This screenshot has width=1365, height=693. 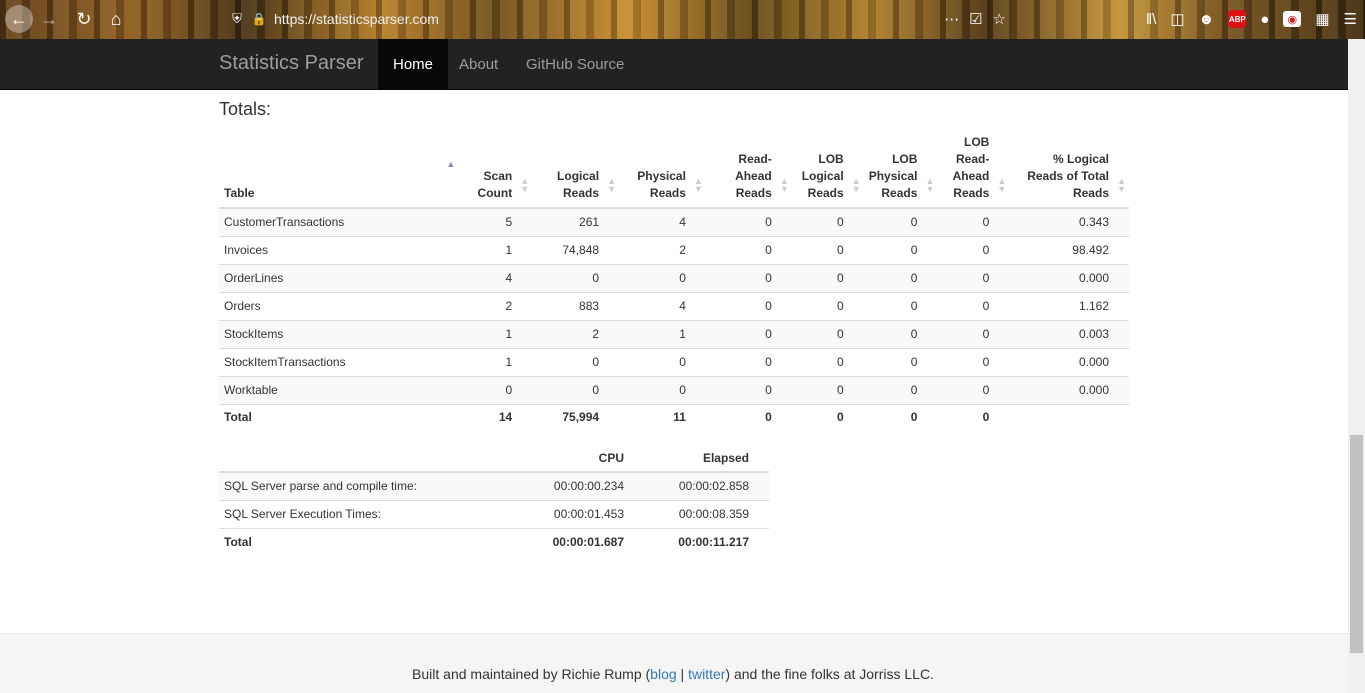 I want to click on time-cell-cpu: 00:00:01.453, so click(x=581, y=513).